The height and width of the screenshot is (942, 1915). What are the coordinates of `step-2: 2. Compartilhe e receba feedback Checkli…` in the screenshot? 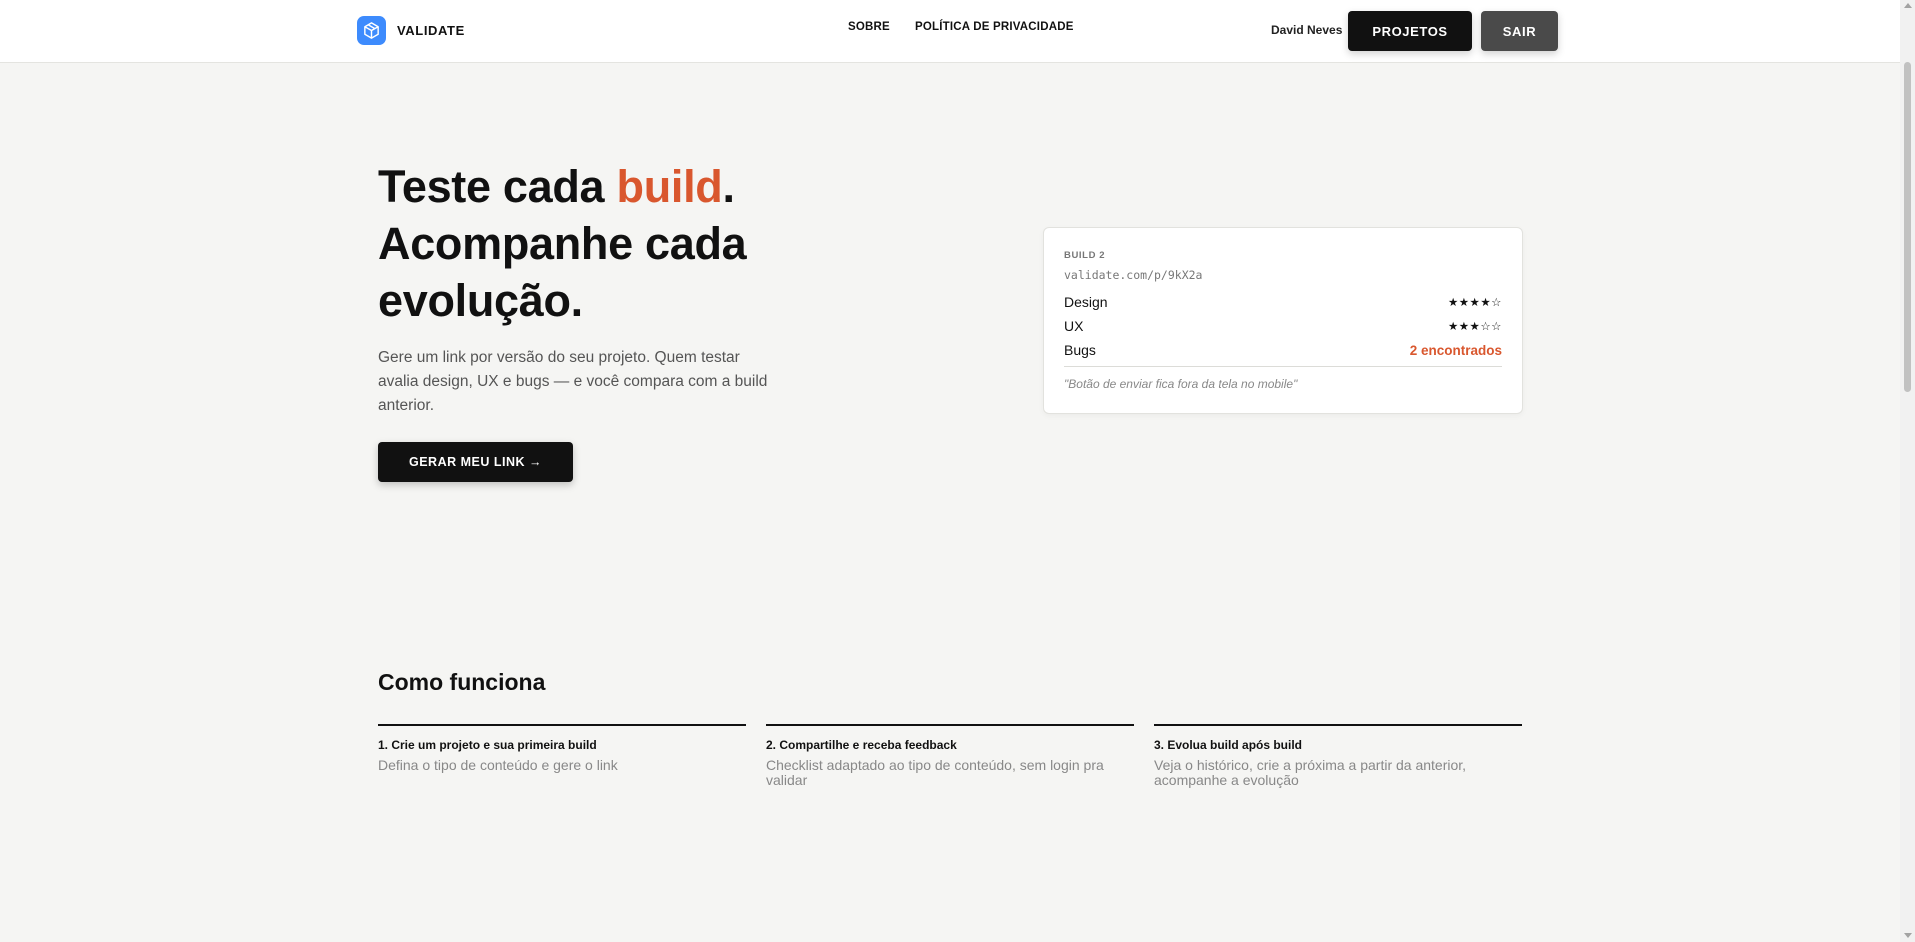 It's located at (950, 756).